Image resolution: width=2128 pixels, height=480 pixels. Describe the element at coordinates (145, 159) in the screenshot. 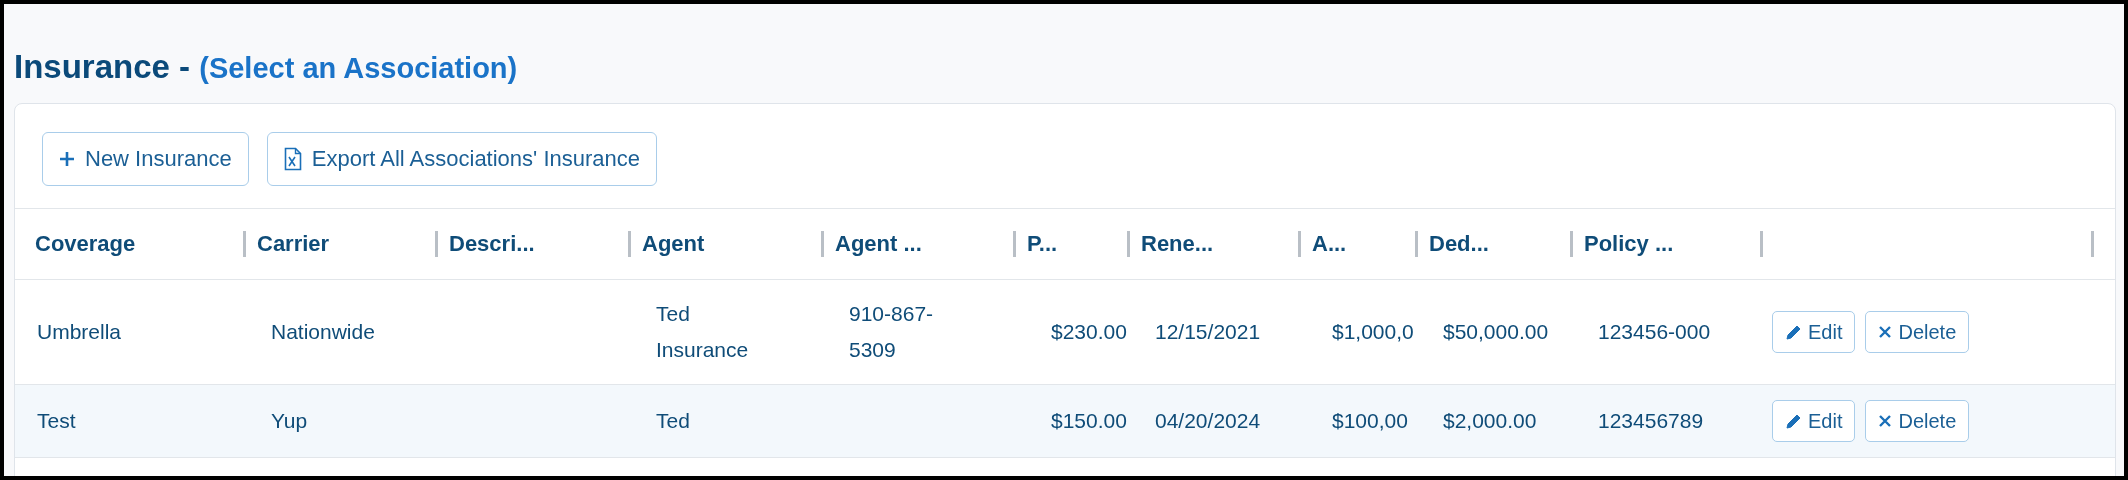

I see `new-insurance-button: New Insurance` at that location.